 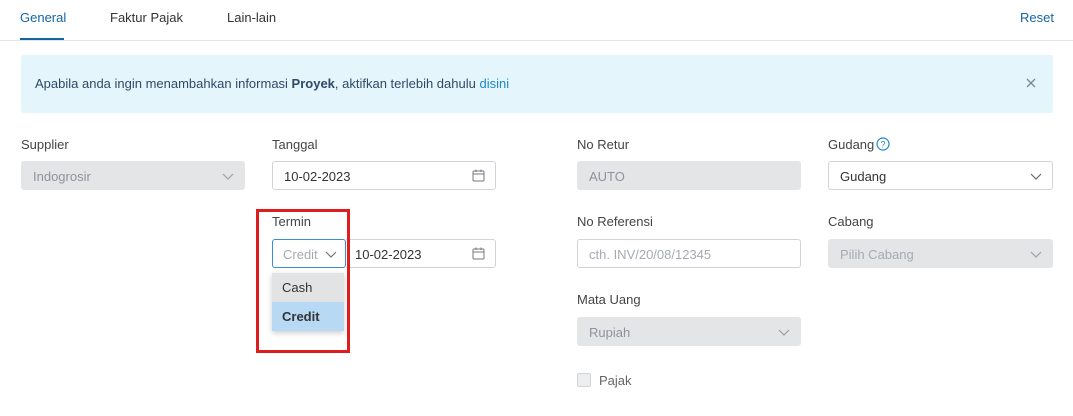 I want to click on mata-uang-value: Rupiah, so click(x=610, y=332).